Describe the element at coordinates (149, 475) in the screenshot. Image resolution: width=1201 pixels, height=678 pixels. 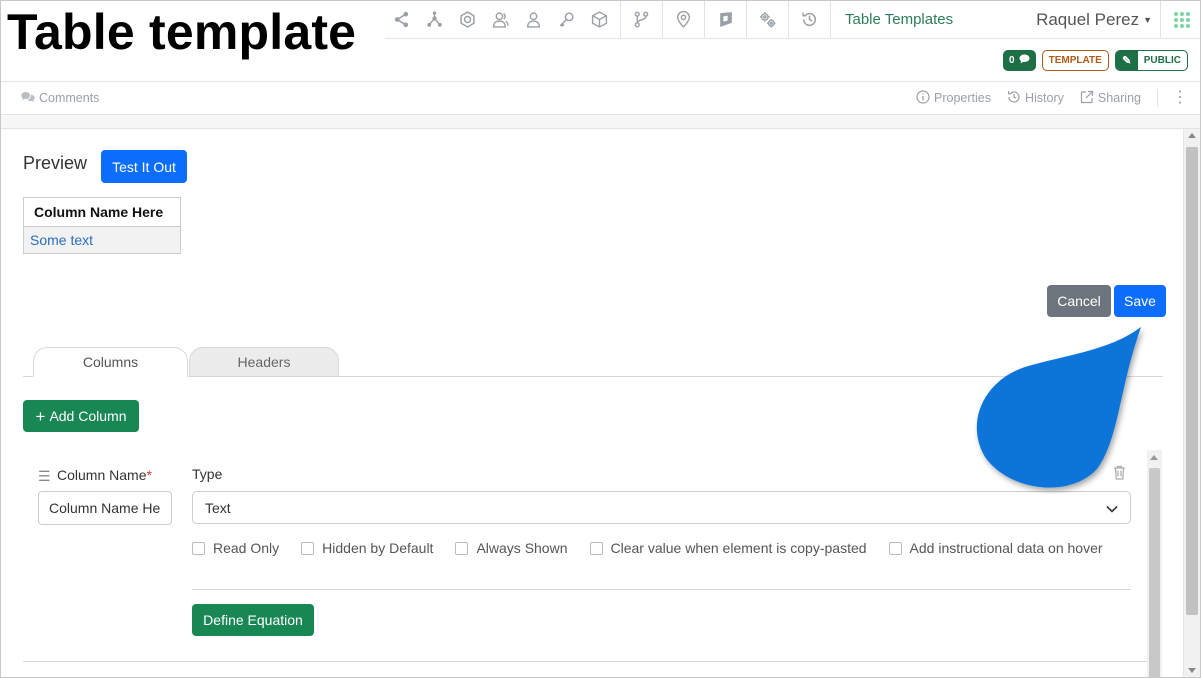
I see `required-mark: *` at that location.